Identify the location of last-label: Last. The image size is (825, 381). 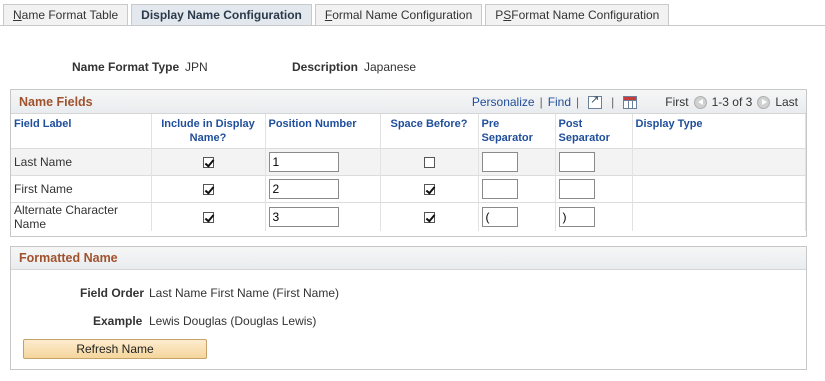
(786, 102).